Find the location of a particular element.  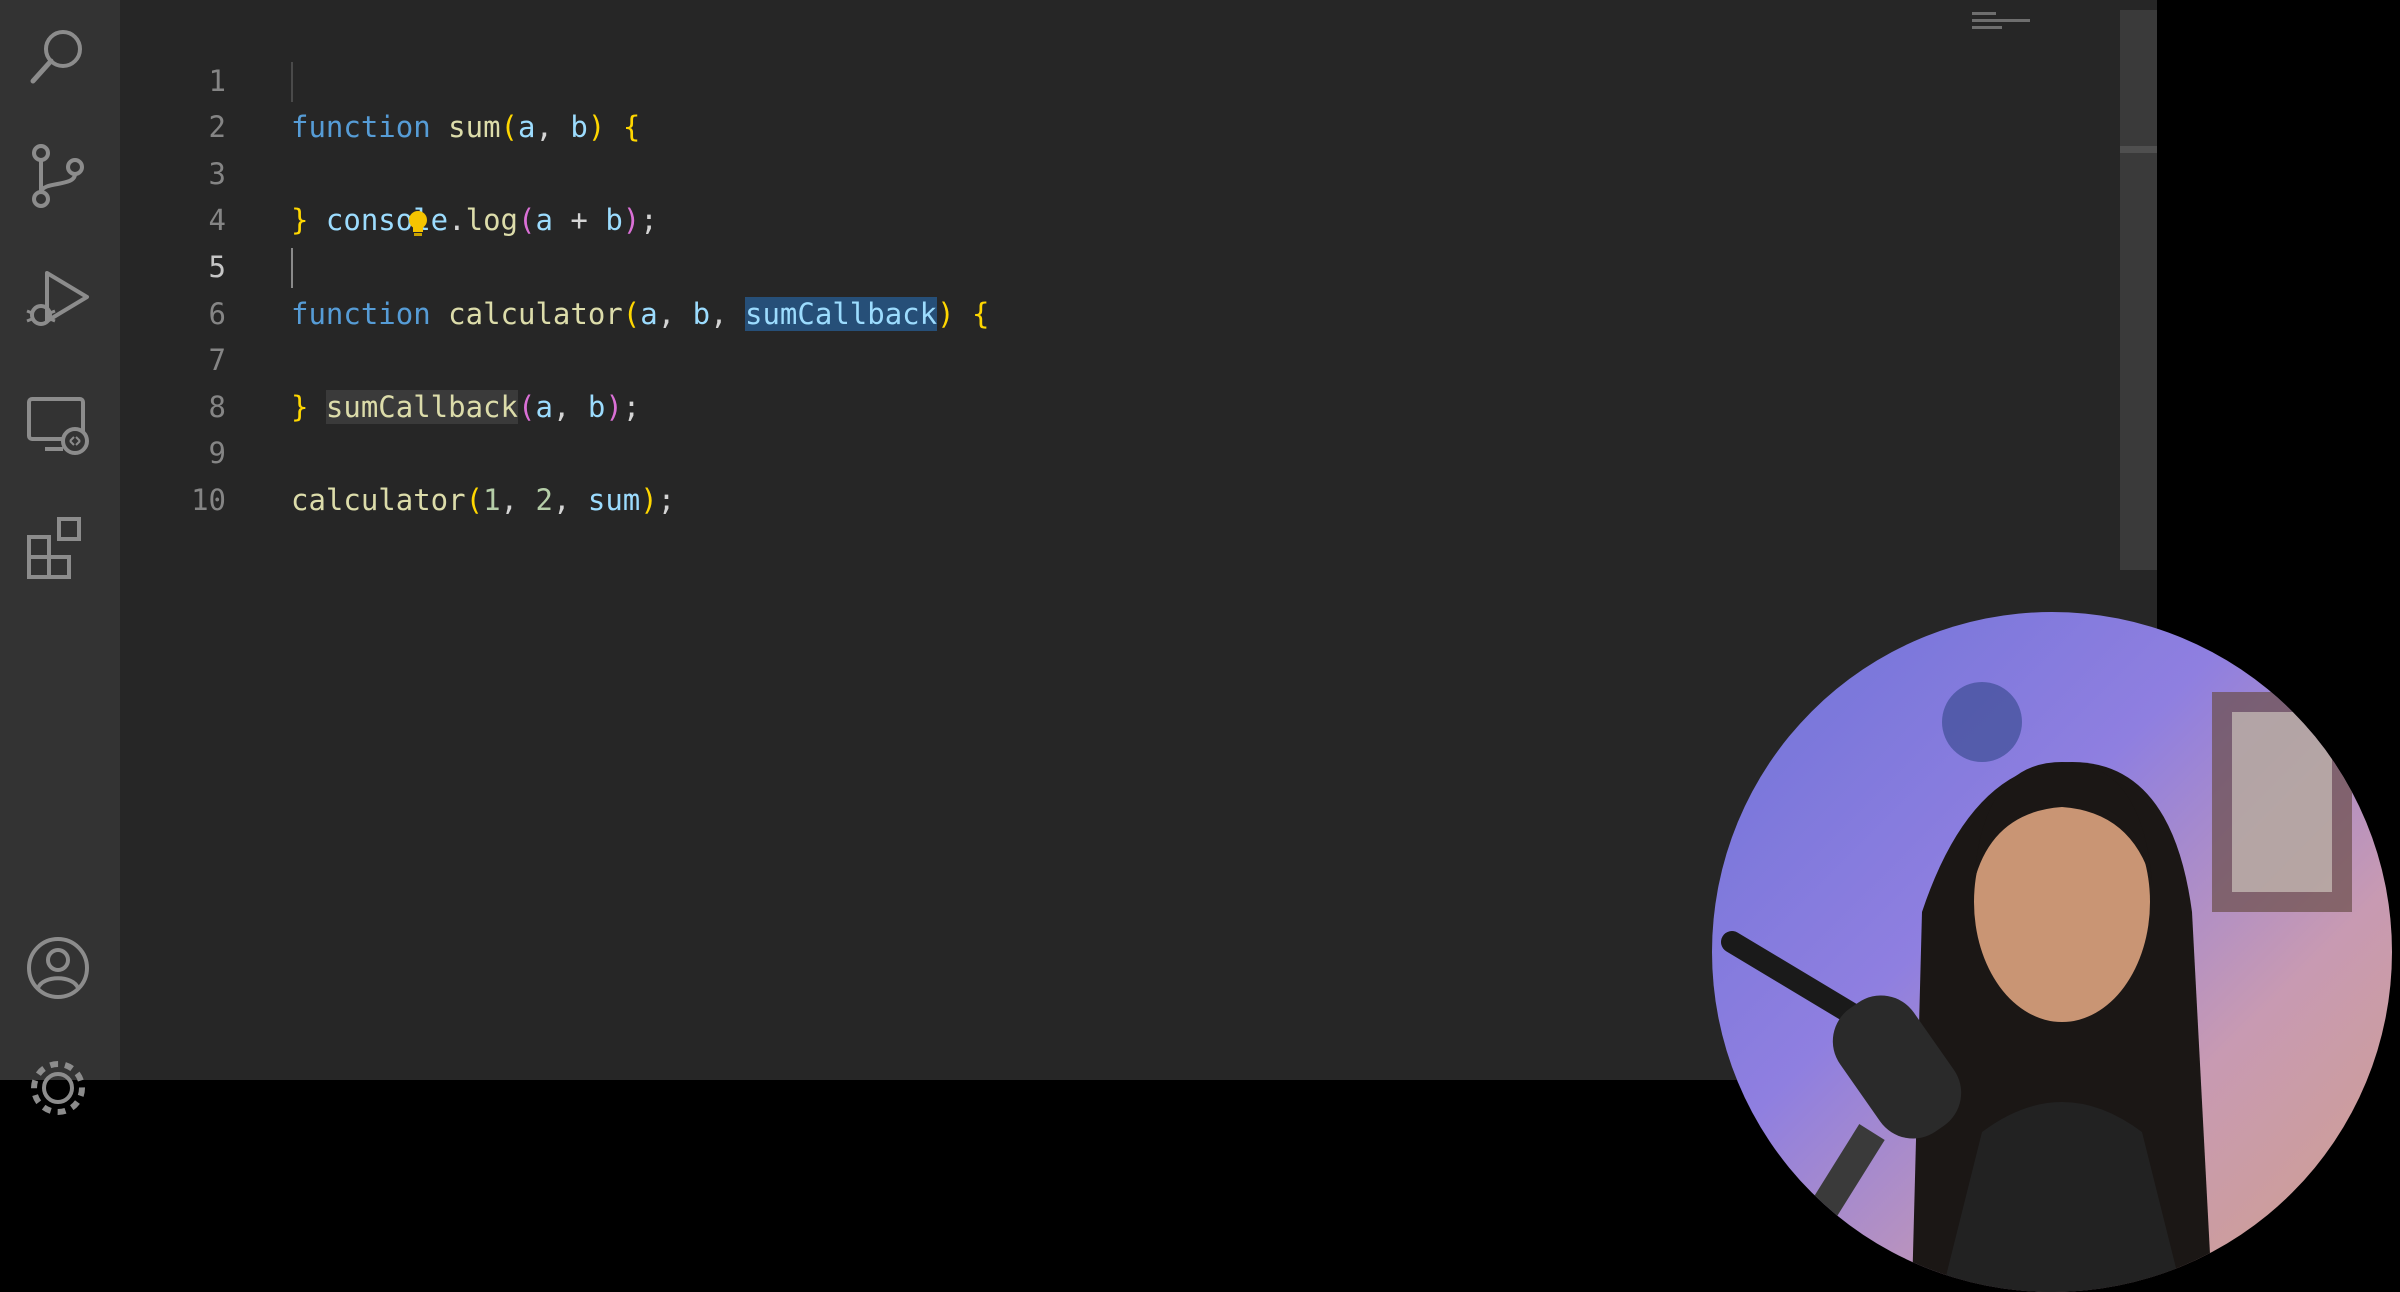

code-line: 1 function sum(a, b) { is located at coordinates (380, 78).